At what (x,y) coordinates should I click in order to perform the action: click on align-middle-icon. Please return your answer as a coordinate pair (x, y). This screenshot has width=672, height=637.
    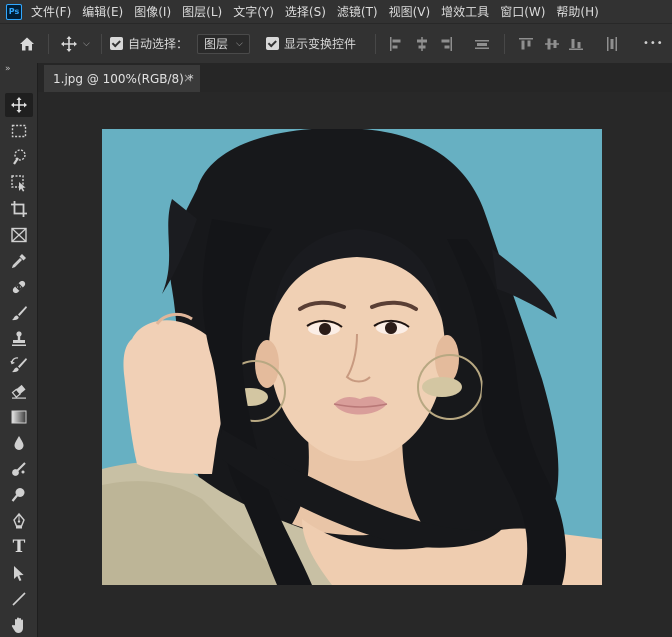
    Looking at the image, I should click on (552, 43).